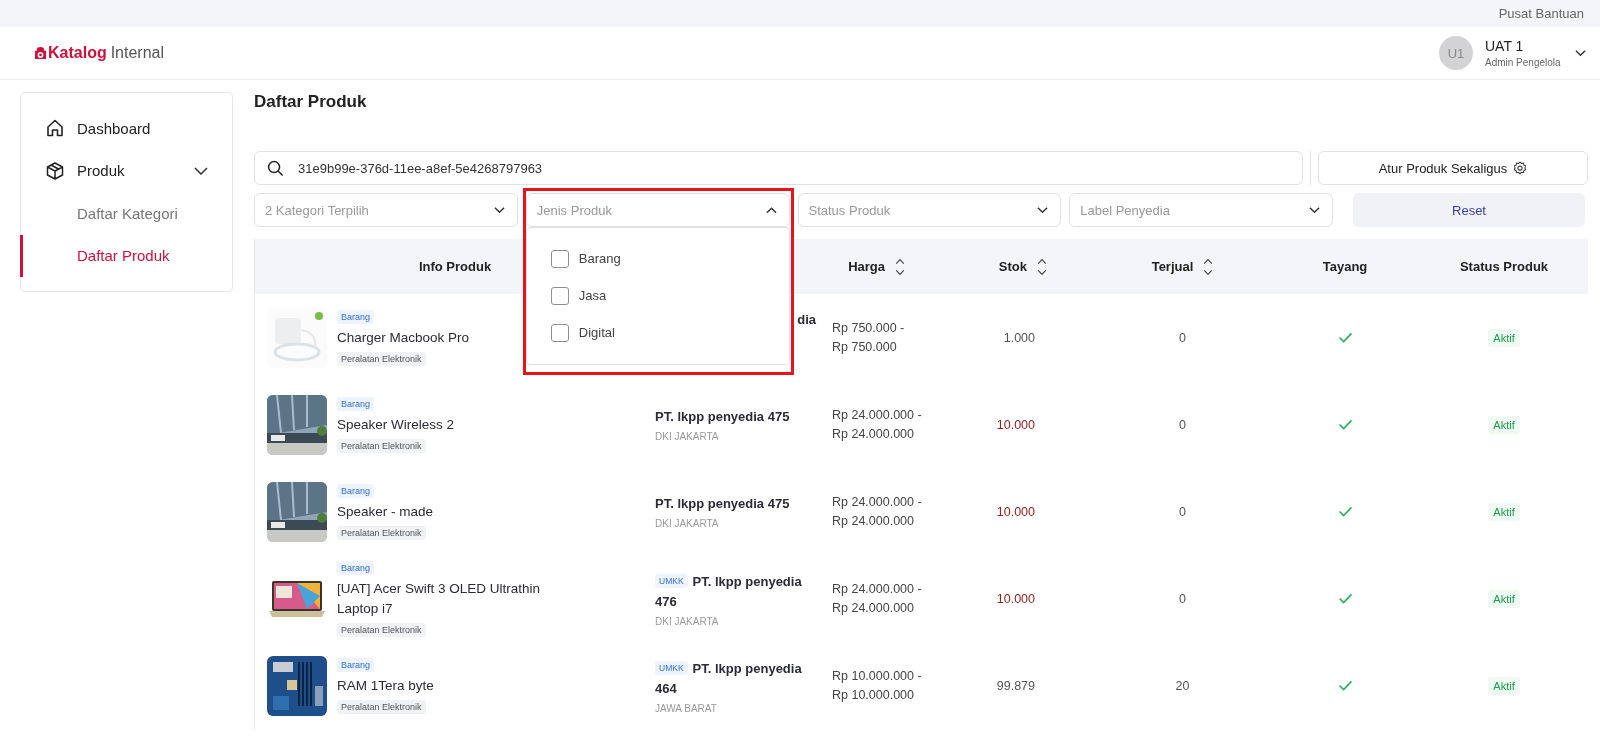 The image size is (1600, 753). I want to click on dropdown-option: Digital, so click(657, 332).